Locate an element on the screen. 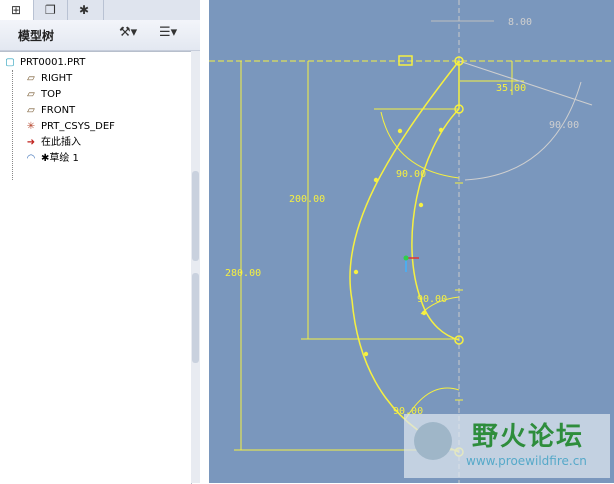  tree-item-sketch: ◠ ✱草绘 1 is located at coordinates (51, 159).